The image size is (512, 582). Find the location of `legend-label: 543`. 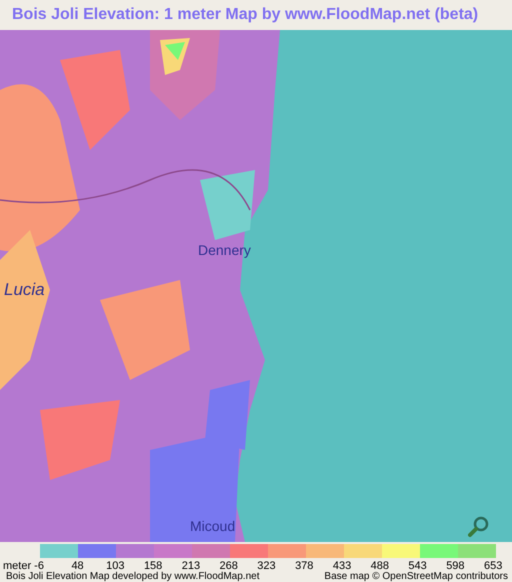

legend-label: 543 is located at coordinates (417, 566).